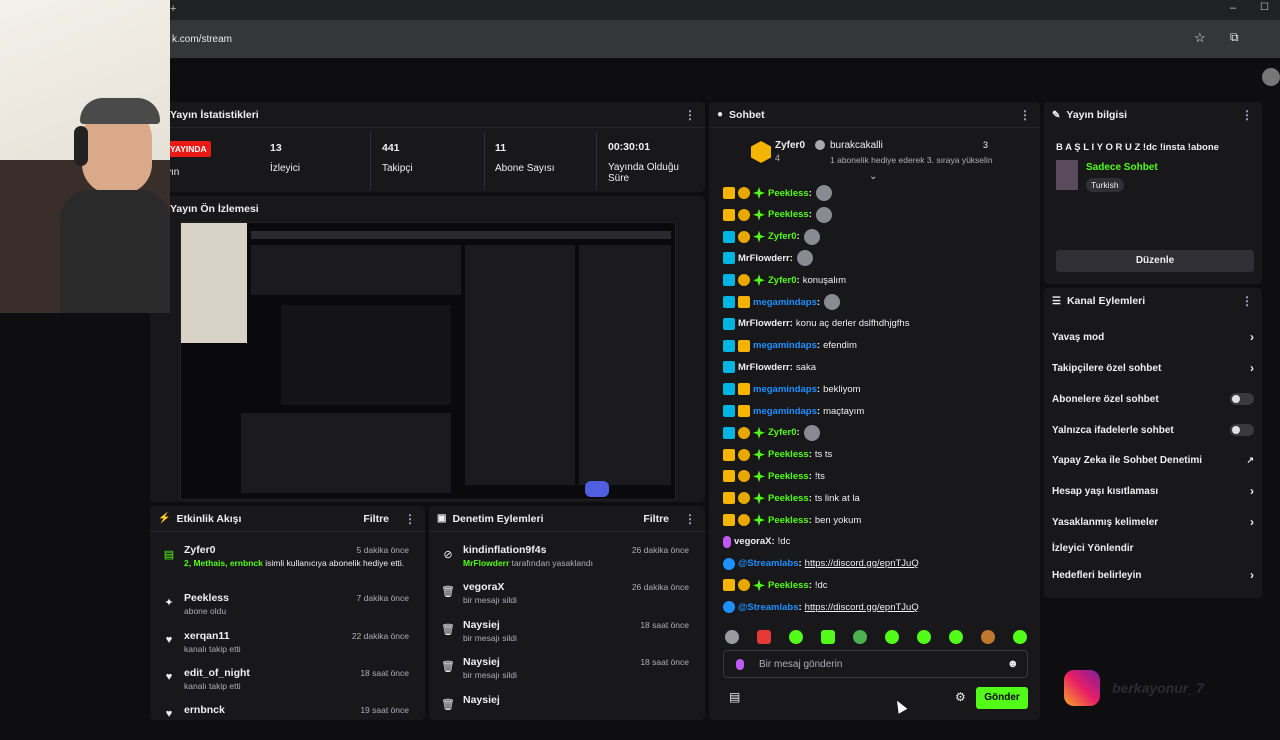 The width and height of the screenshot is (1280, 740). I want to click on heart-icon: ♥, so click(169, 640).